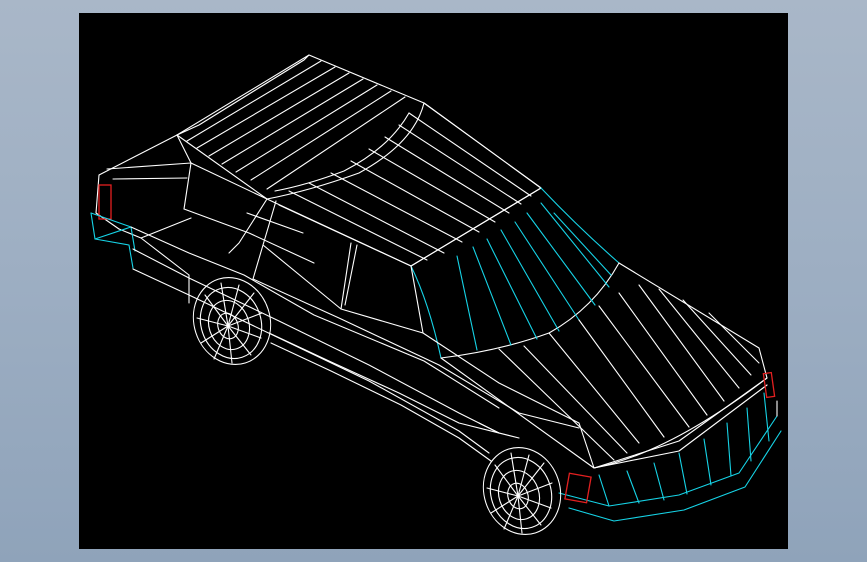 This screenshot has height=562, width=867. What do you see at coordinates (232, 321) in the screenshot?
I see `rear-wheel` at bounding box center [232, 321].